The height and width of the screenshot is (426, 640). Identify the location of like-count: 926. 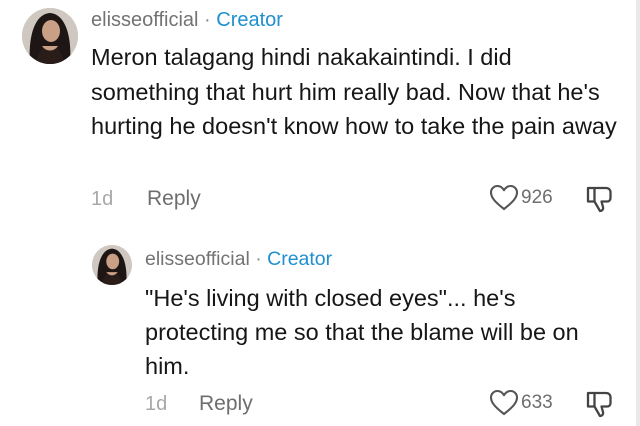
(537, 197).